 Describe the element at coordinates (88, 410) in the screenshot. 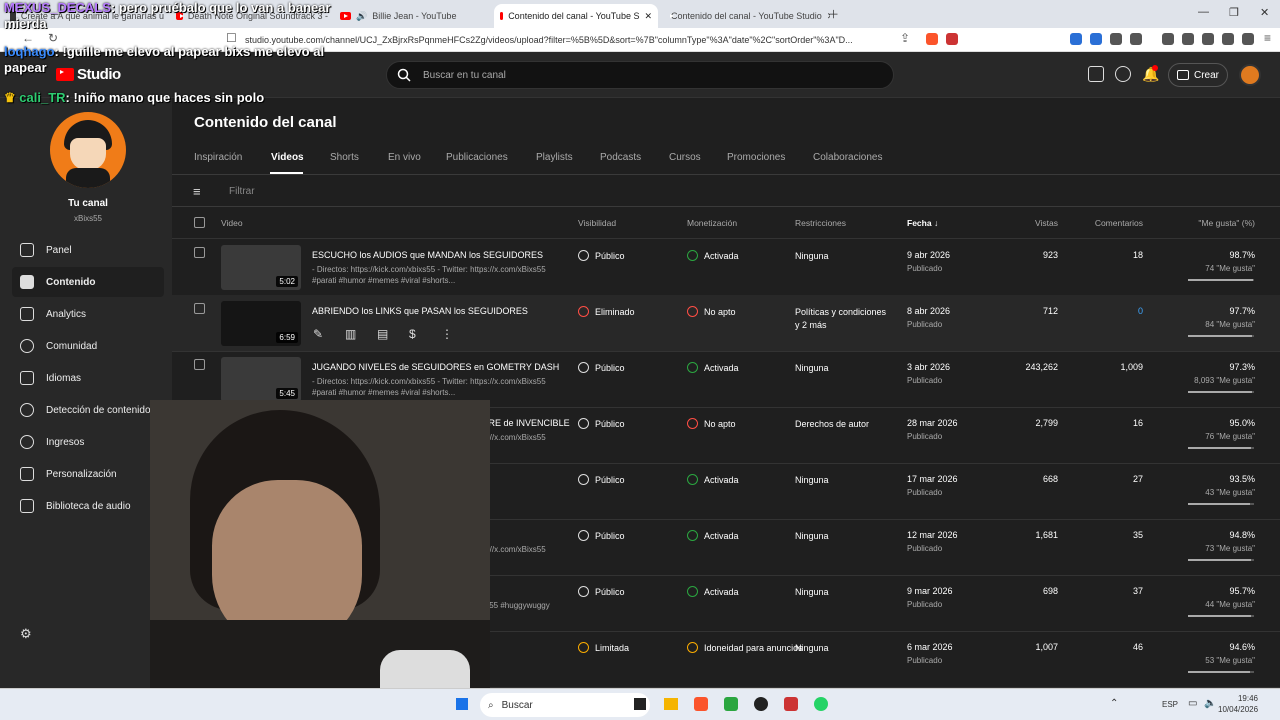

I see `sidebar-item-content-detection: Detección de contenido` at that location.